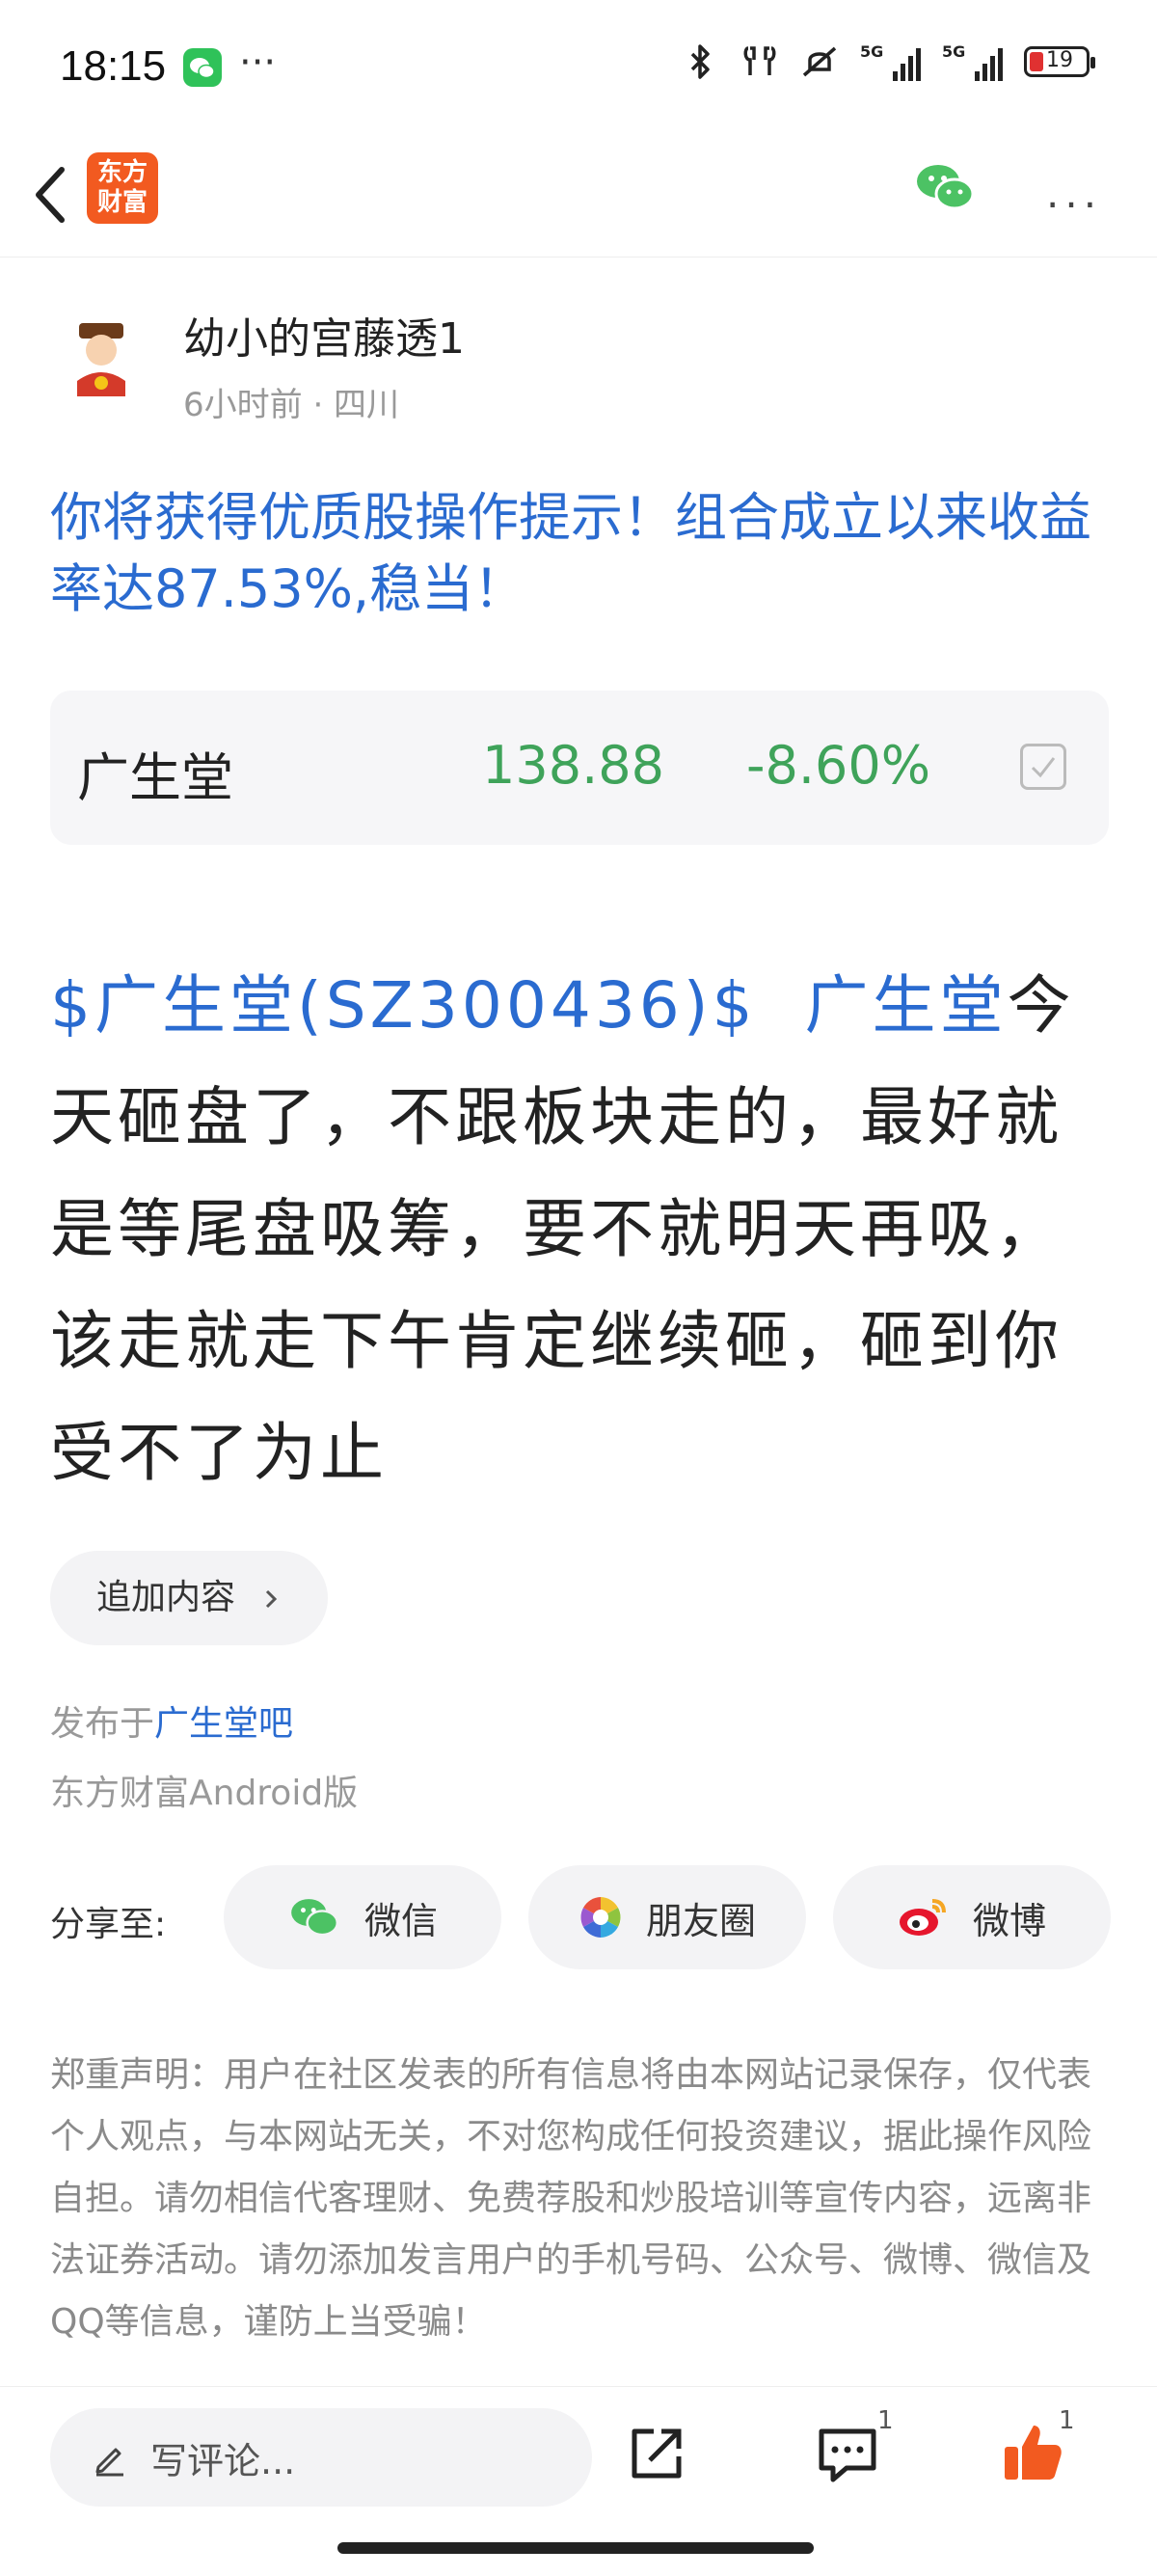 The width and height of the screenshot is (1157, 2576). I want to click on share-label: 分享至:, so click(108, 1924).